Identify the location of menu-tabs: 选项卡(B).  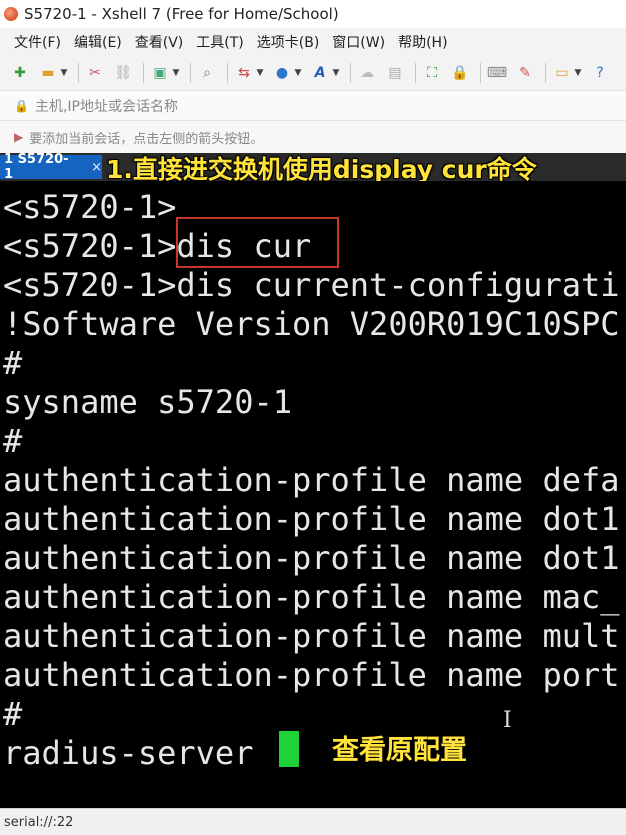
(288, 42).